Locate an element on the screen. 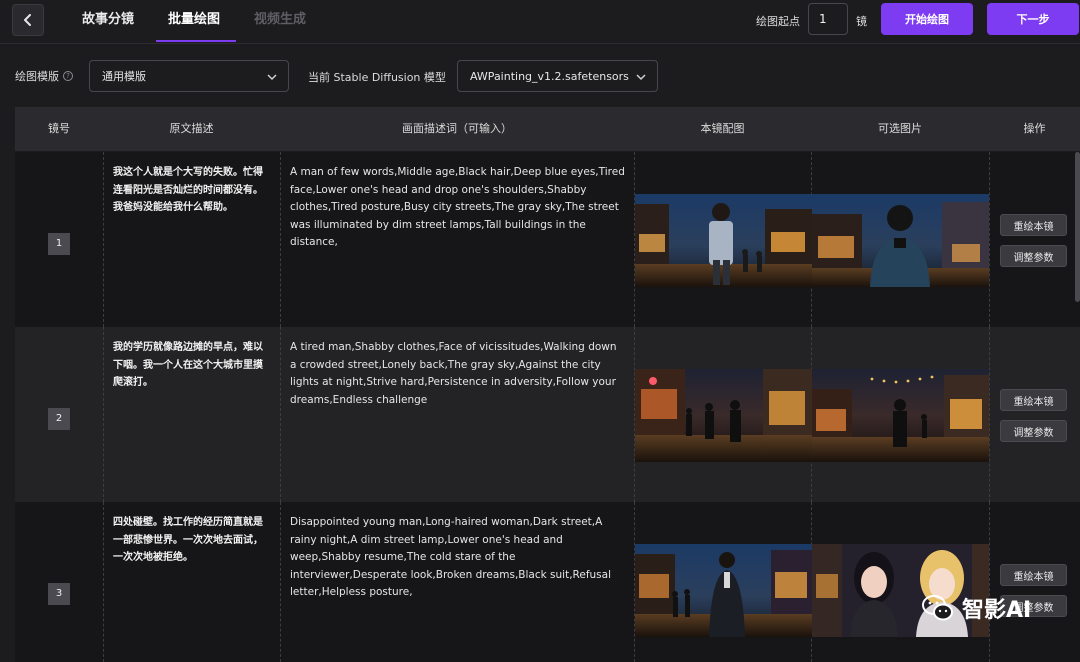 This screenshot has height=662, width=1080. watermark: 智影AI is located at coordinates (975, 608).